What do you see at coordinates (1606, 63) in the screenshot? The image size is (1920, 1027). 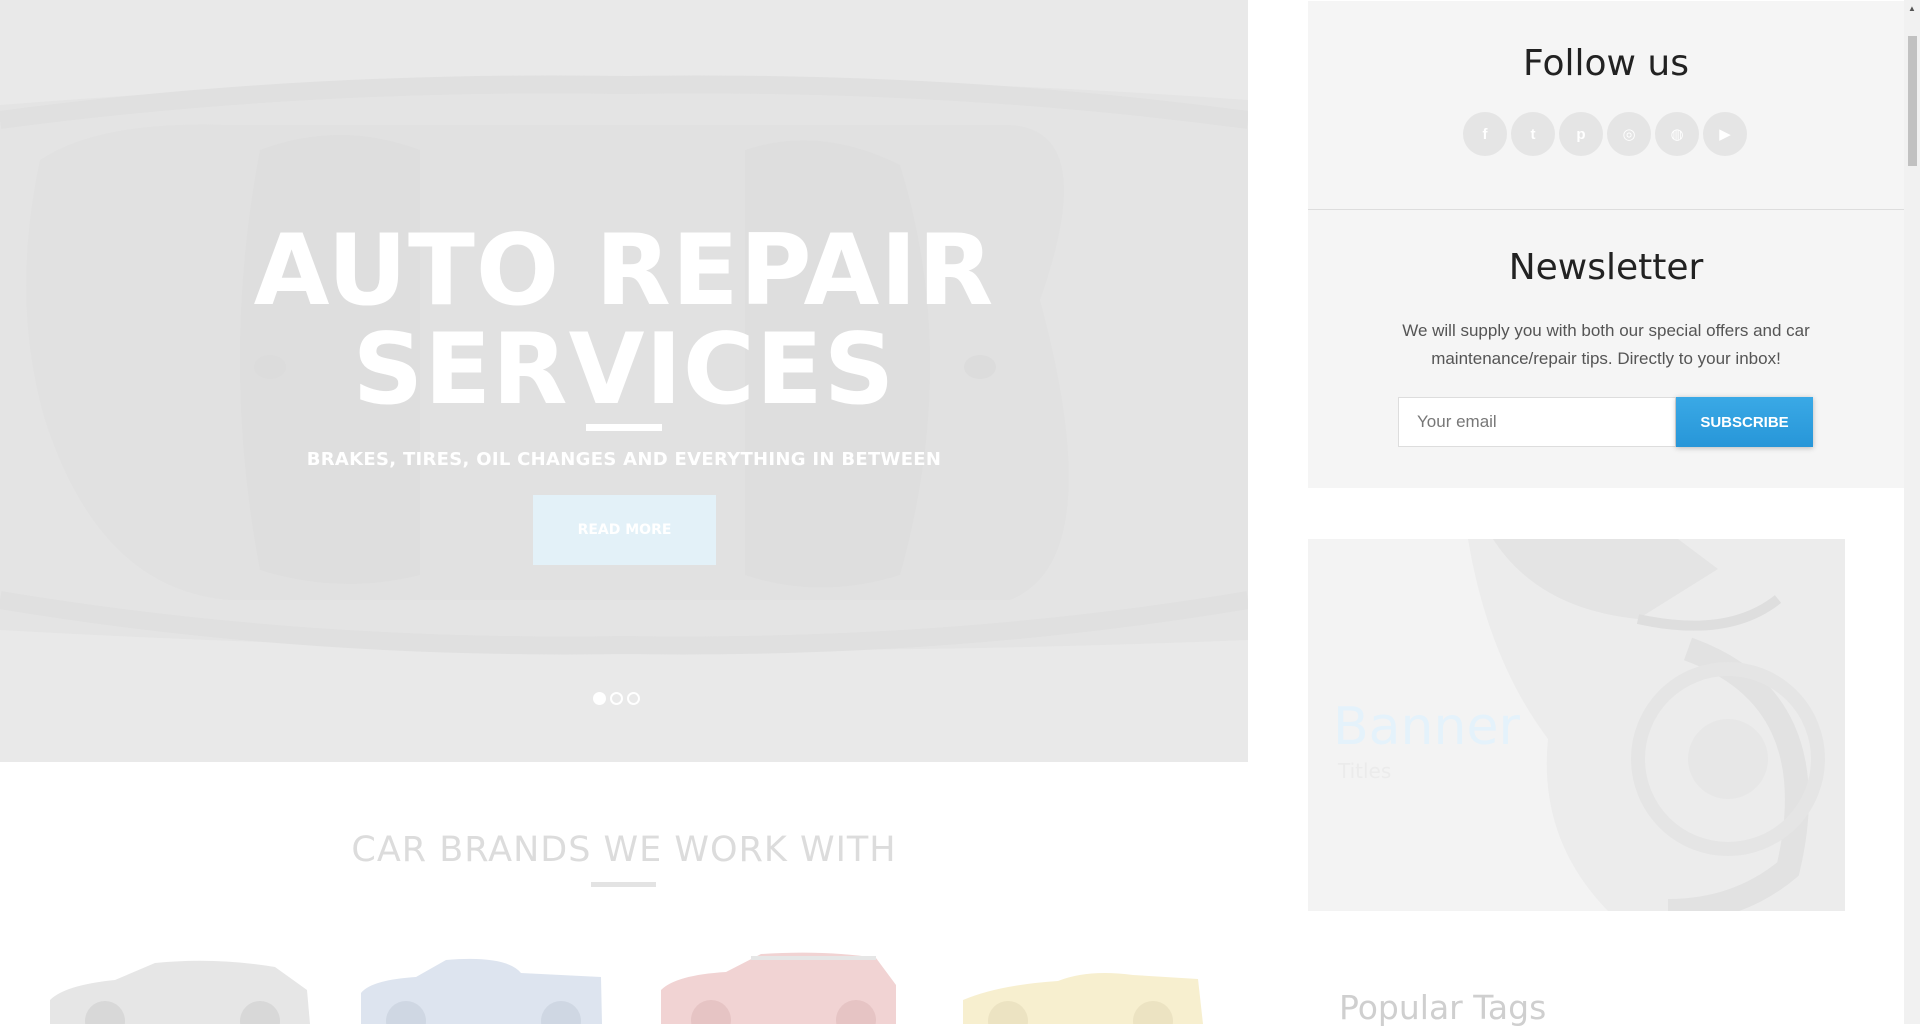 I see `follow-us-title: Follow us` at bounding box center [1606, 63].